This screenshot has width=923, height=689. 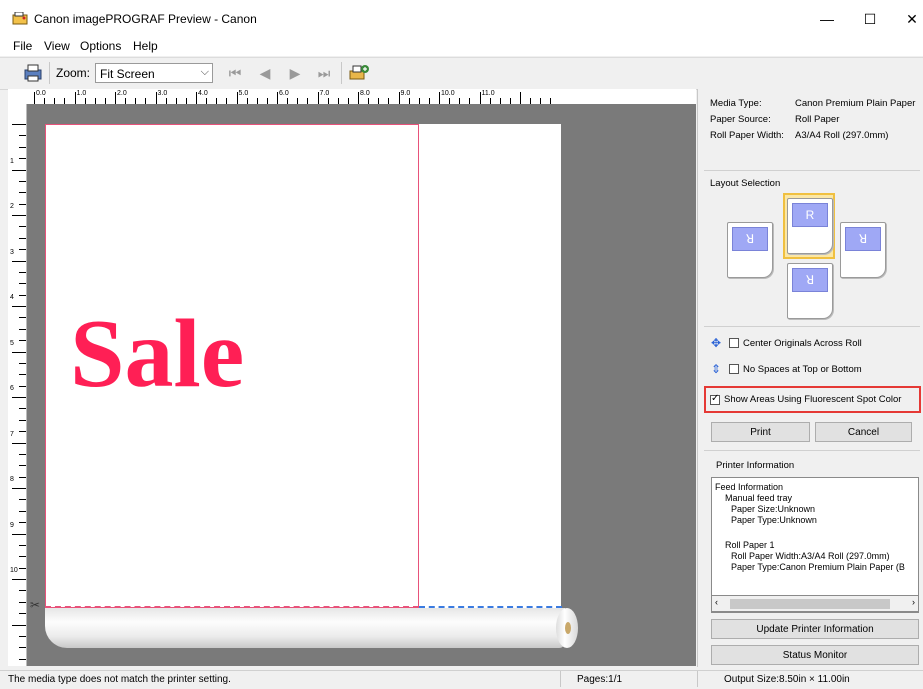 I want to click on printer-paper-icon, so click(x=359, y=73).